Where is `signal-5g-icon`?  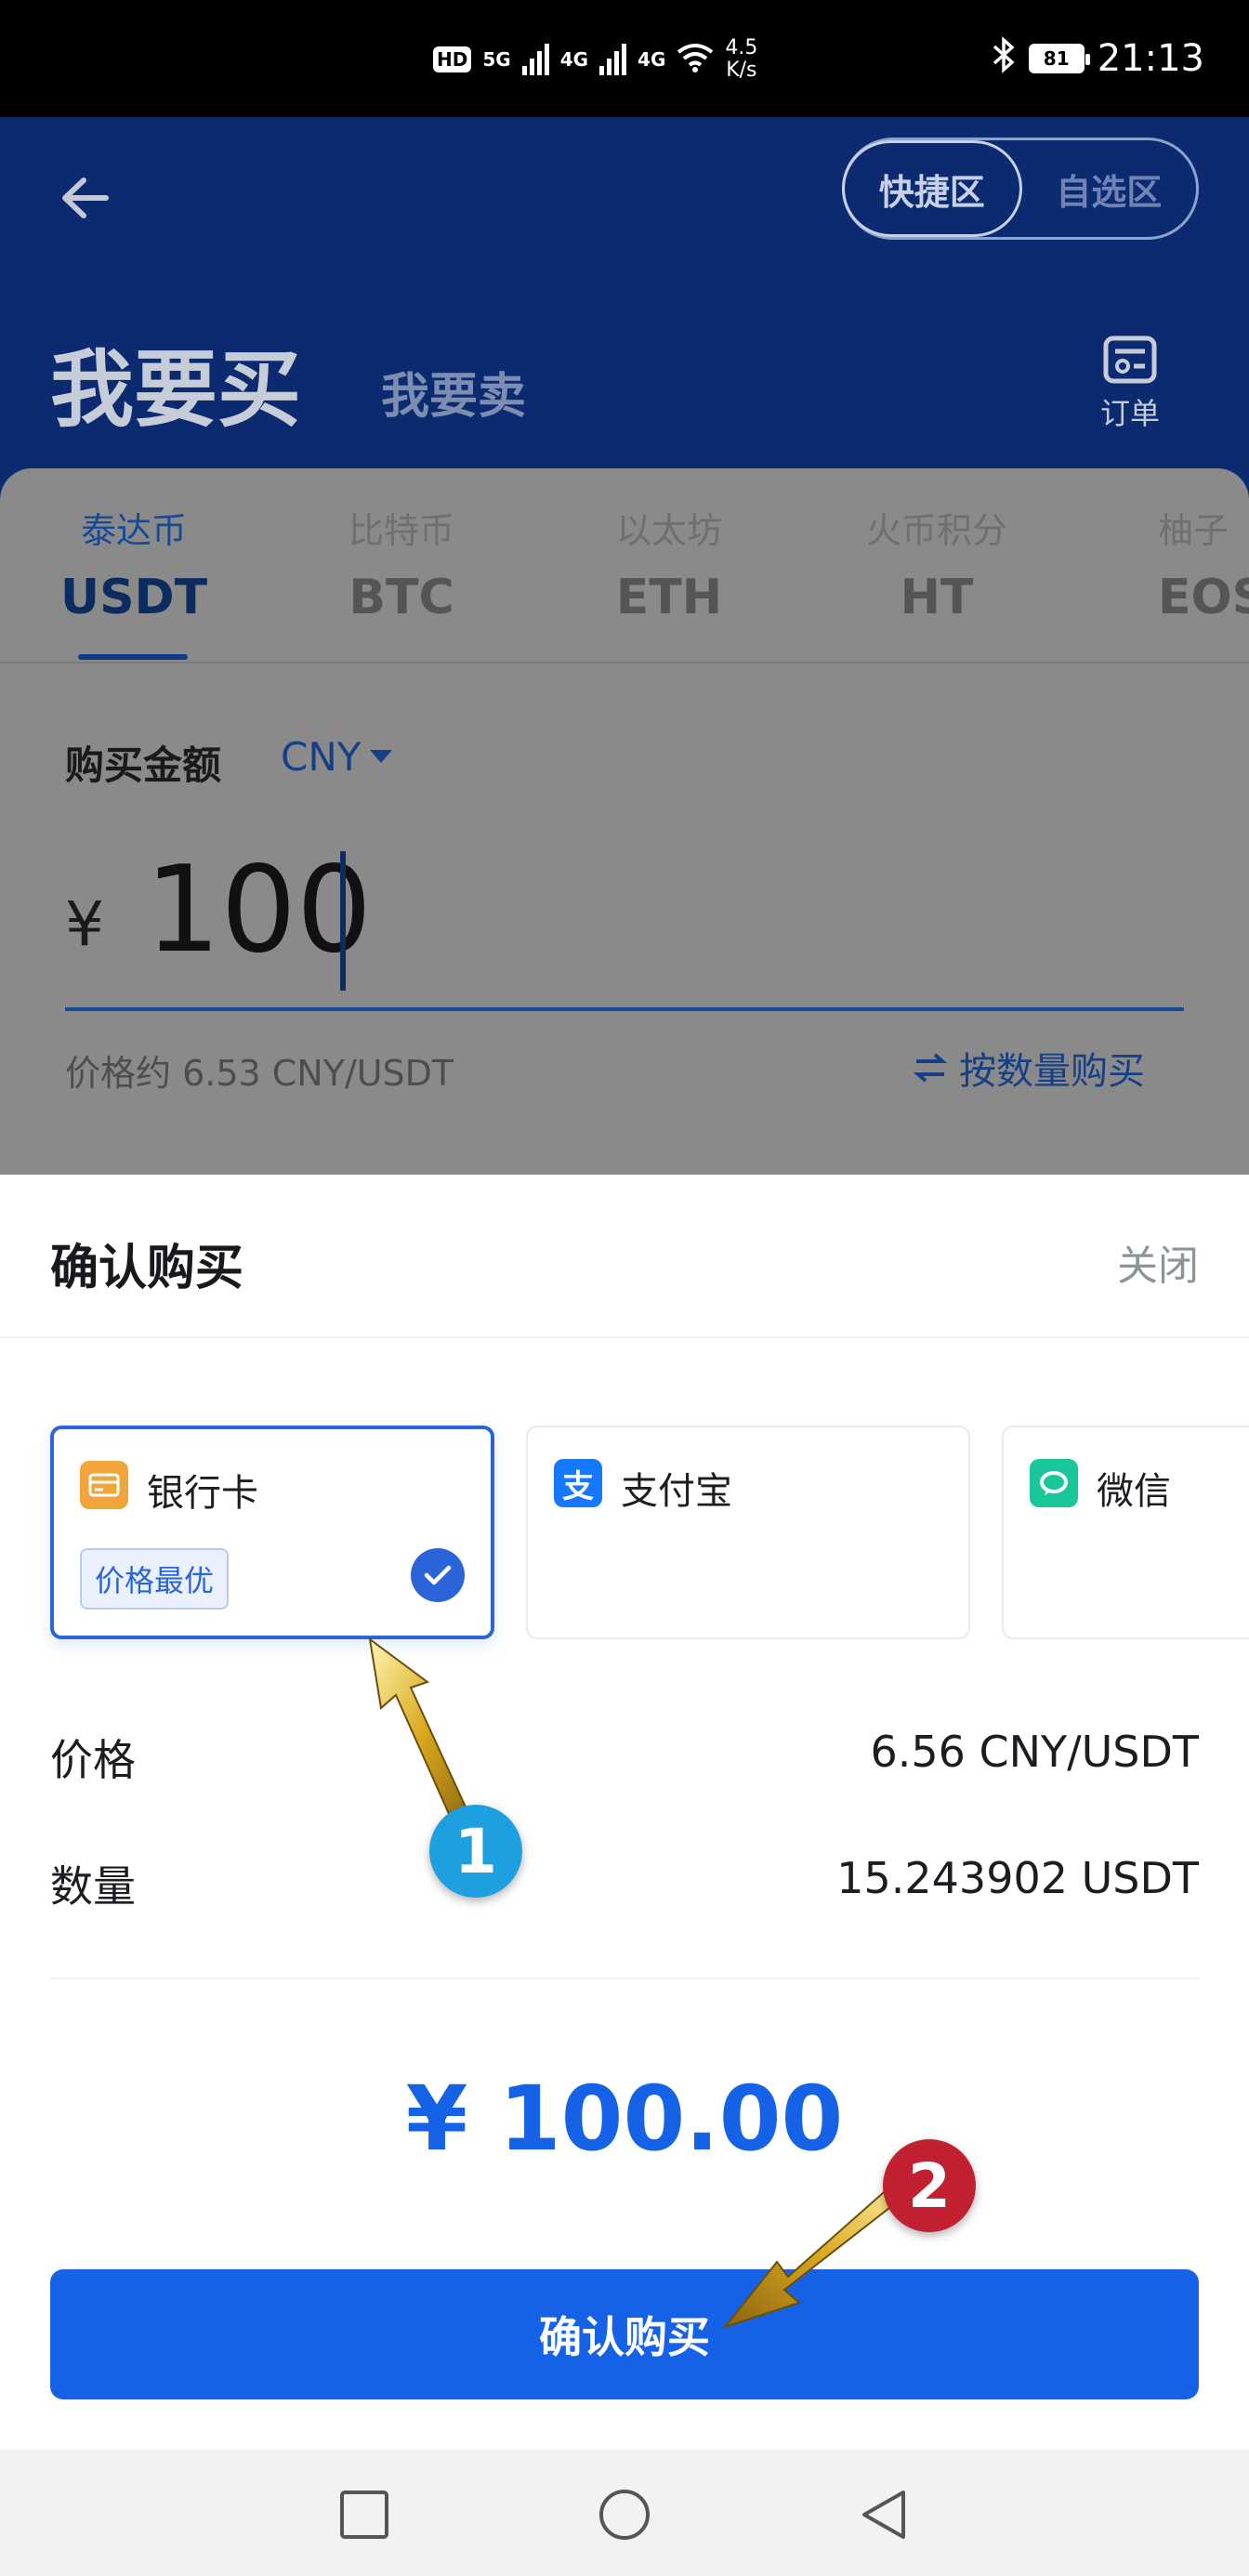
signal-5g-icon is located at coordinates (535, 59).